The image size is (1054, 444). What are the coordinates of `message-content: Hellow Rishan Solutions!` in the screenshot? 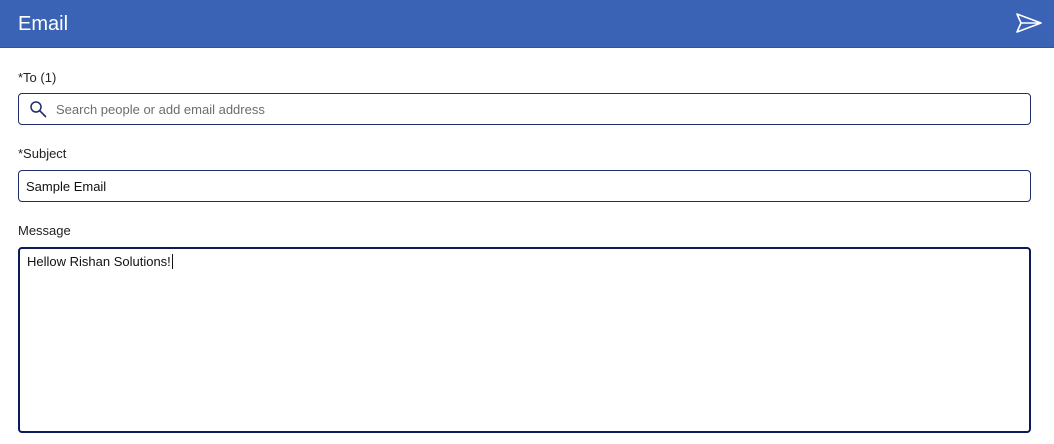 It's located at (100, 262).